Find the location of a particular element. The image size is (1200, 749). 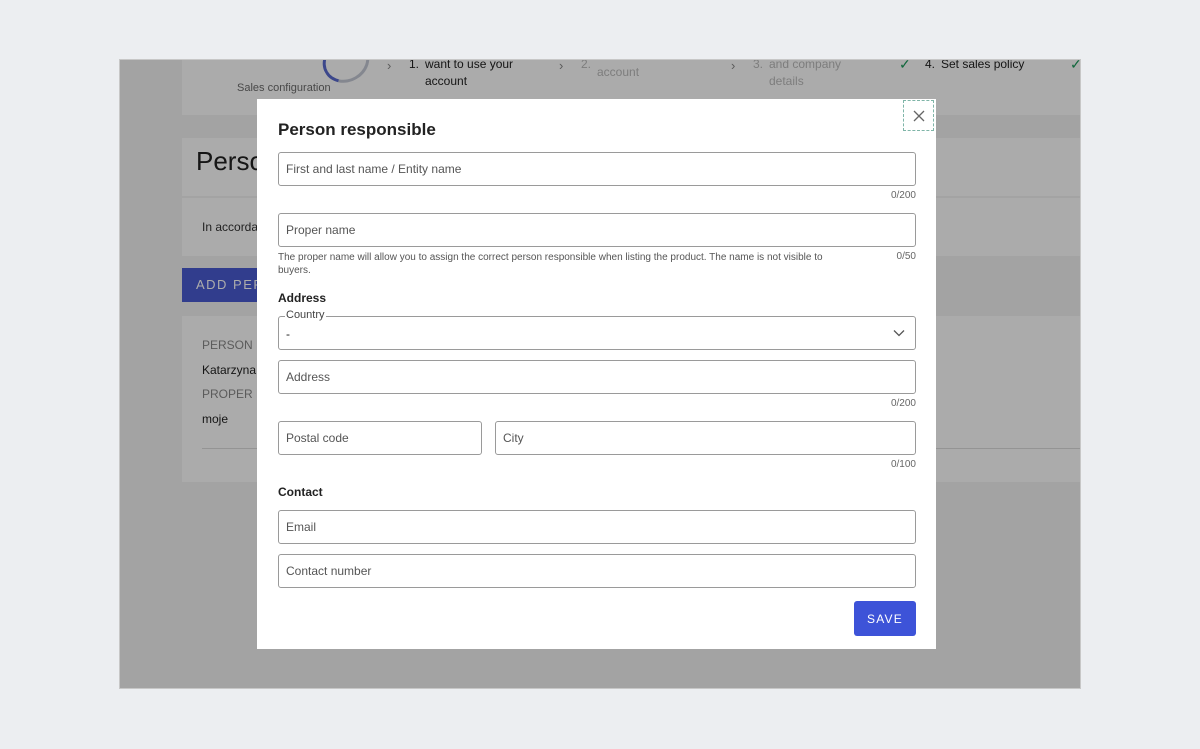

address-field is located at coordinates (597, 377).